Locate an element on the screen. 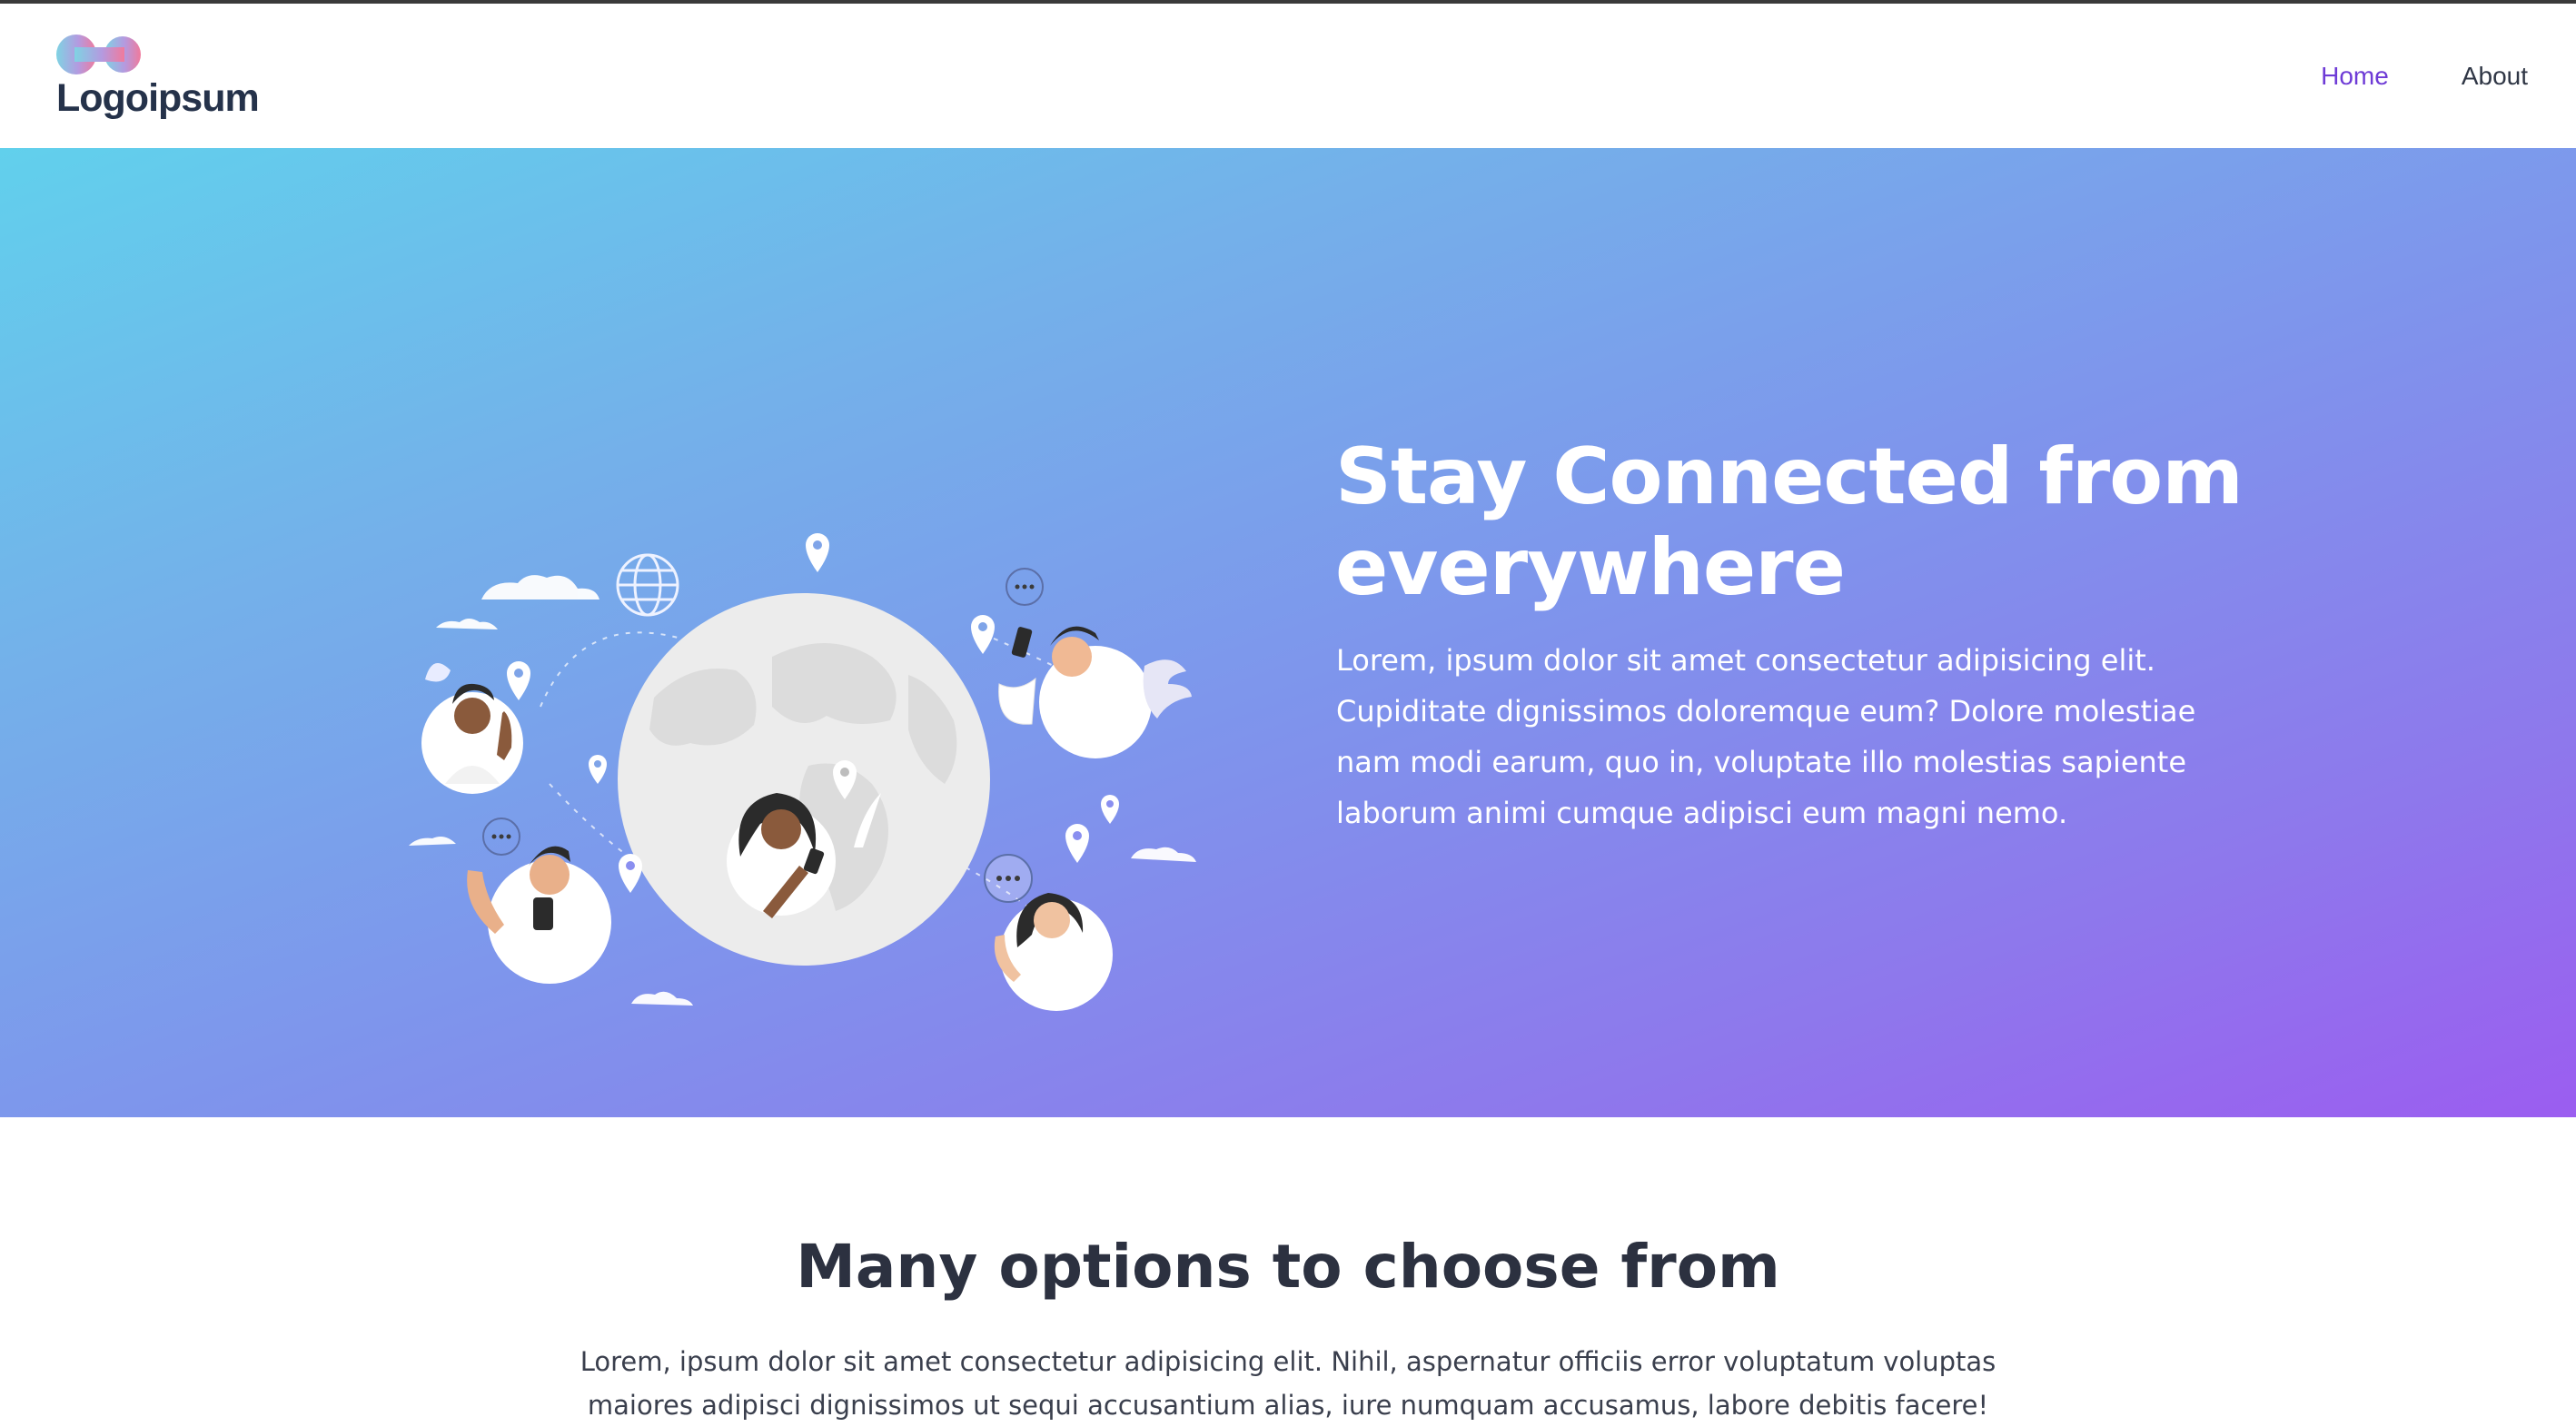 The image size is (2576, 1427). nav-about-link: About is located at coordinates (2495, 76).